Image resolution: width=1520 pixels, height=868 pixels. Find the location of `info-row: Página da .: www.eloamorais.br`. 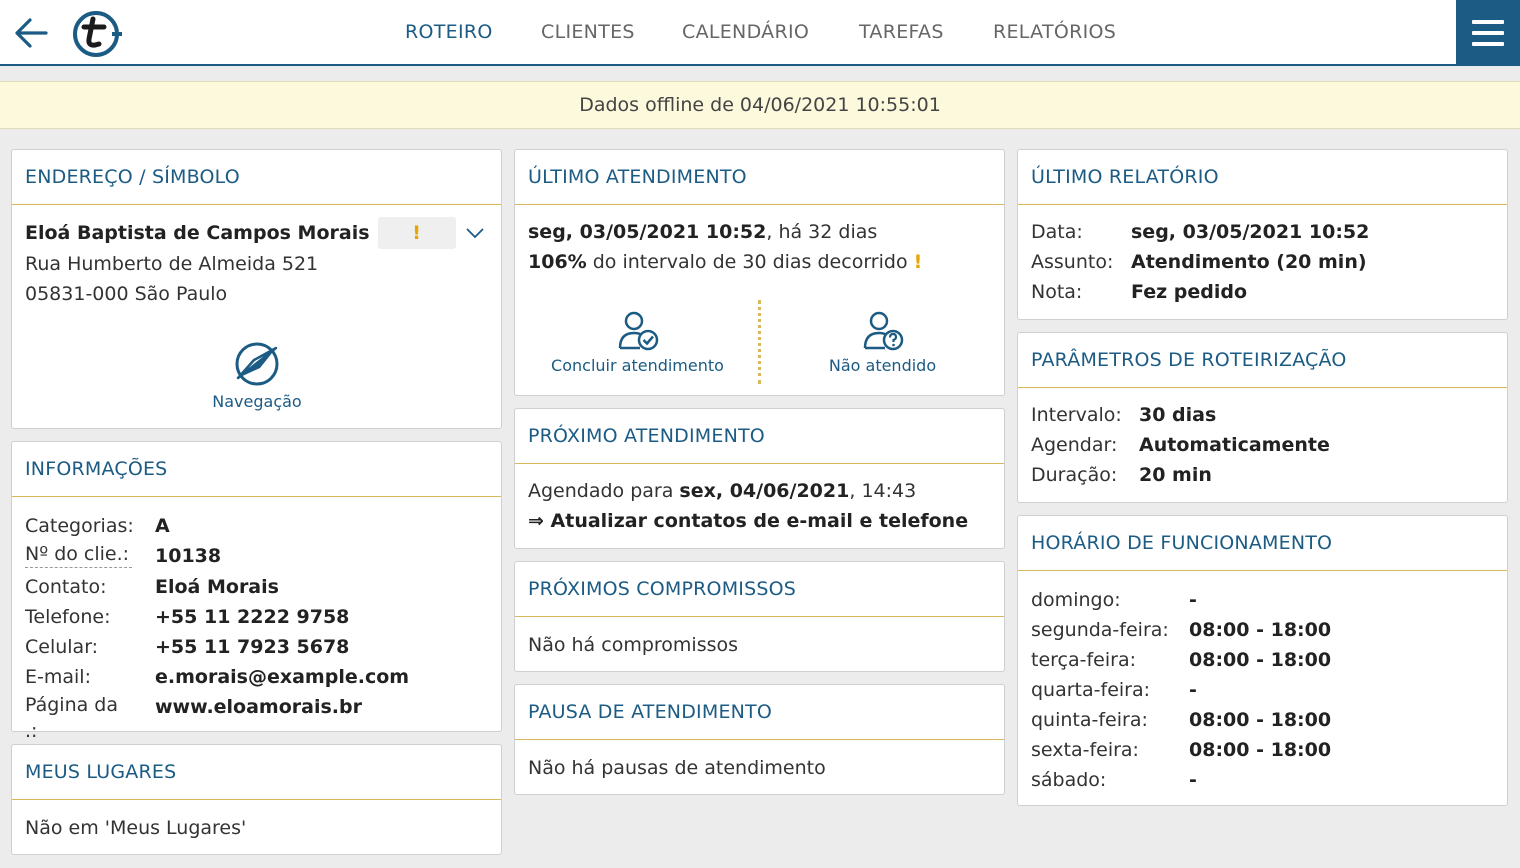

info-row: Página da .: www.eloamorais.br is located at coordinates (256, 720).